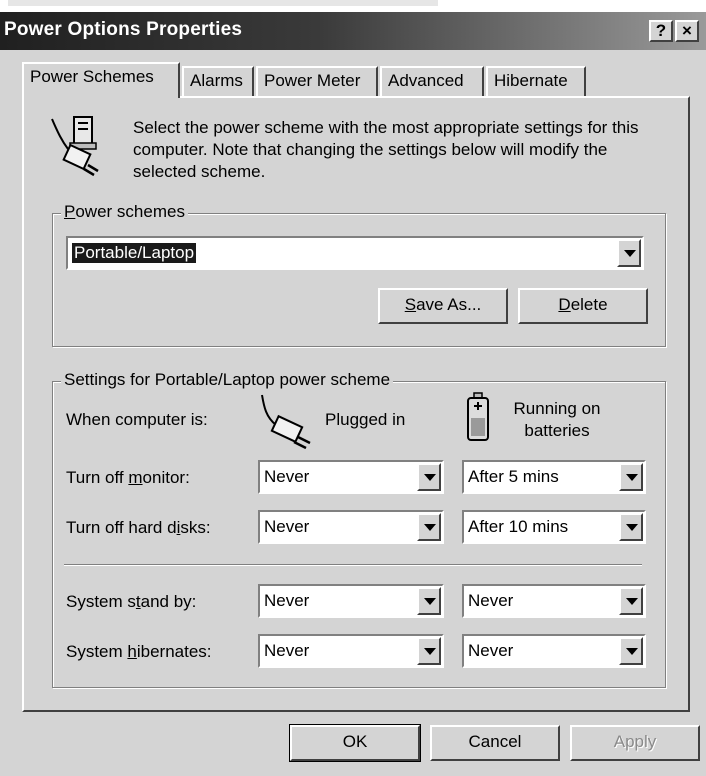 The width and height of the screenshot is (706, 776). What do you see at coordinates (355, 743) in the screenshot?
I see `ok-button: OK` at bounding box center [355, 743].